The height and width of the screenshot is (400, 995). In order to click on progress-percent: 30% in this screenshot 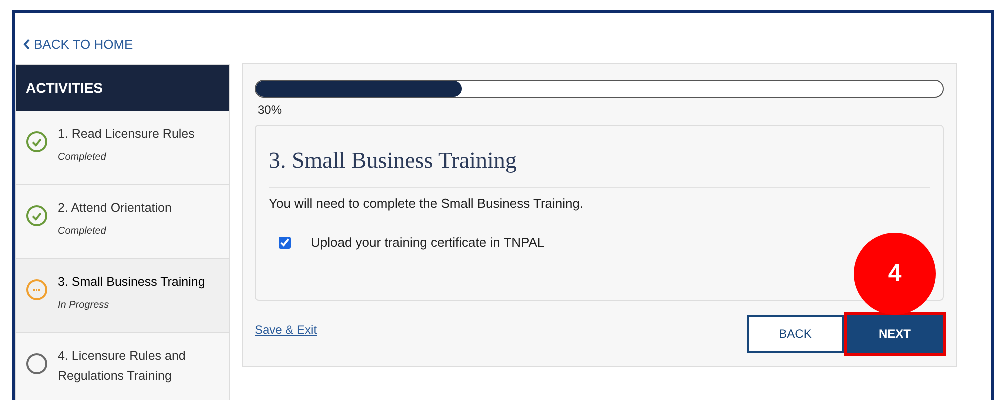, I will do `click(271, 110)`.